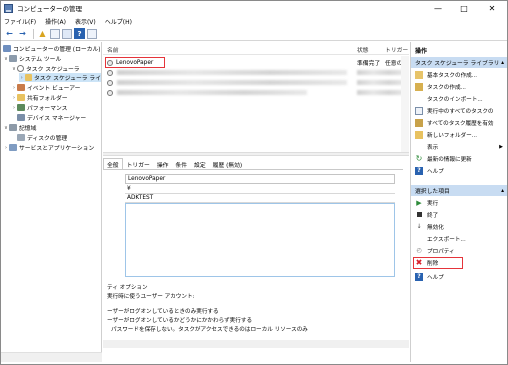  Describe the element at coordinates (459, 226) in the screenshot. I see `action-disable: ↓ 無効化` at that location.